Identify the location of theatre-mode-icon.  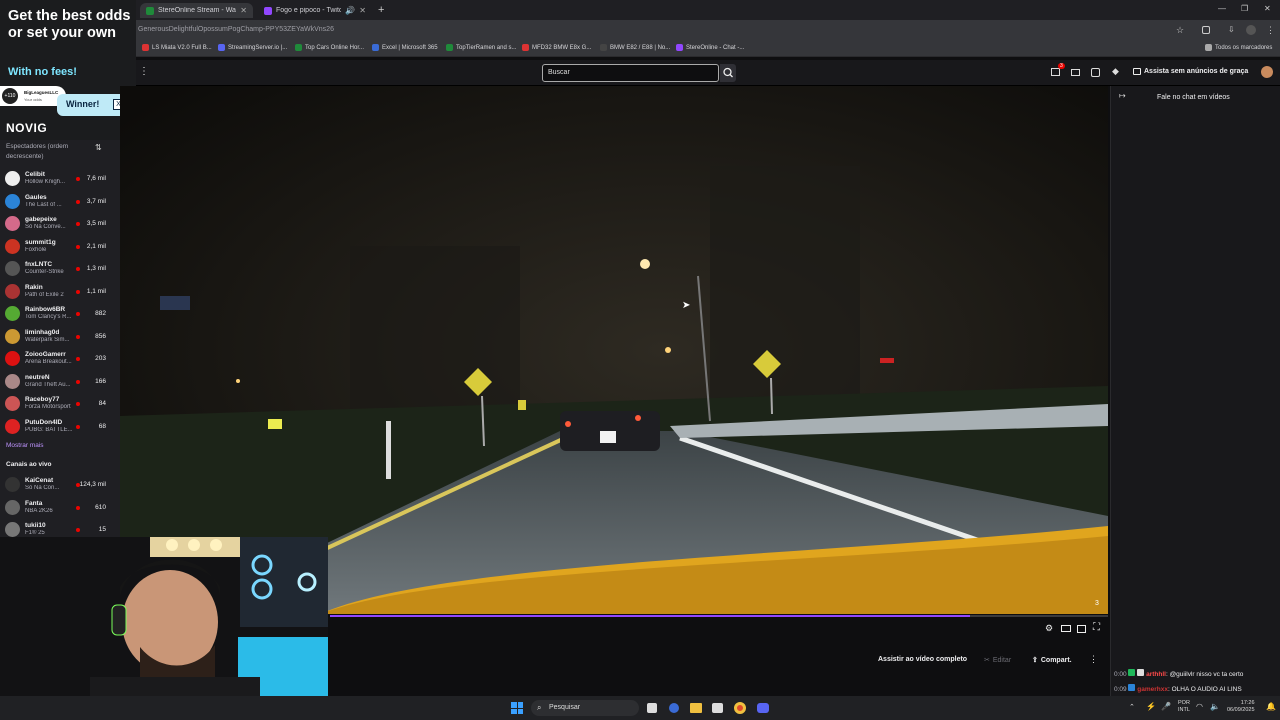
(1066, 628).